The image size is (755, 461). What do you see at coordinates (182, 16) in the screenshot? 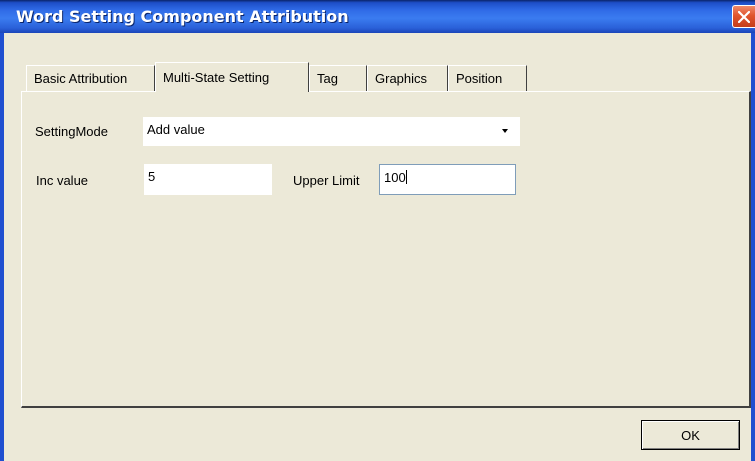
I see `window-title: Word Setting Component Attribution` at bounding box center [182, 16].